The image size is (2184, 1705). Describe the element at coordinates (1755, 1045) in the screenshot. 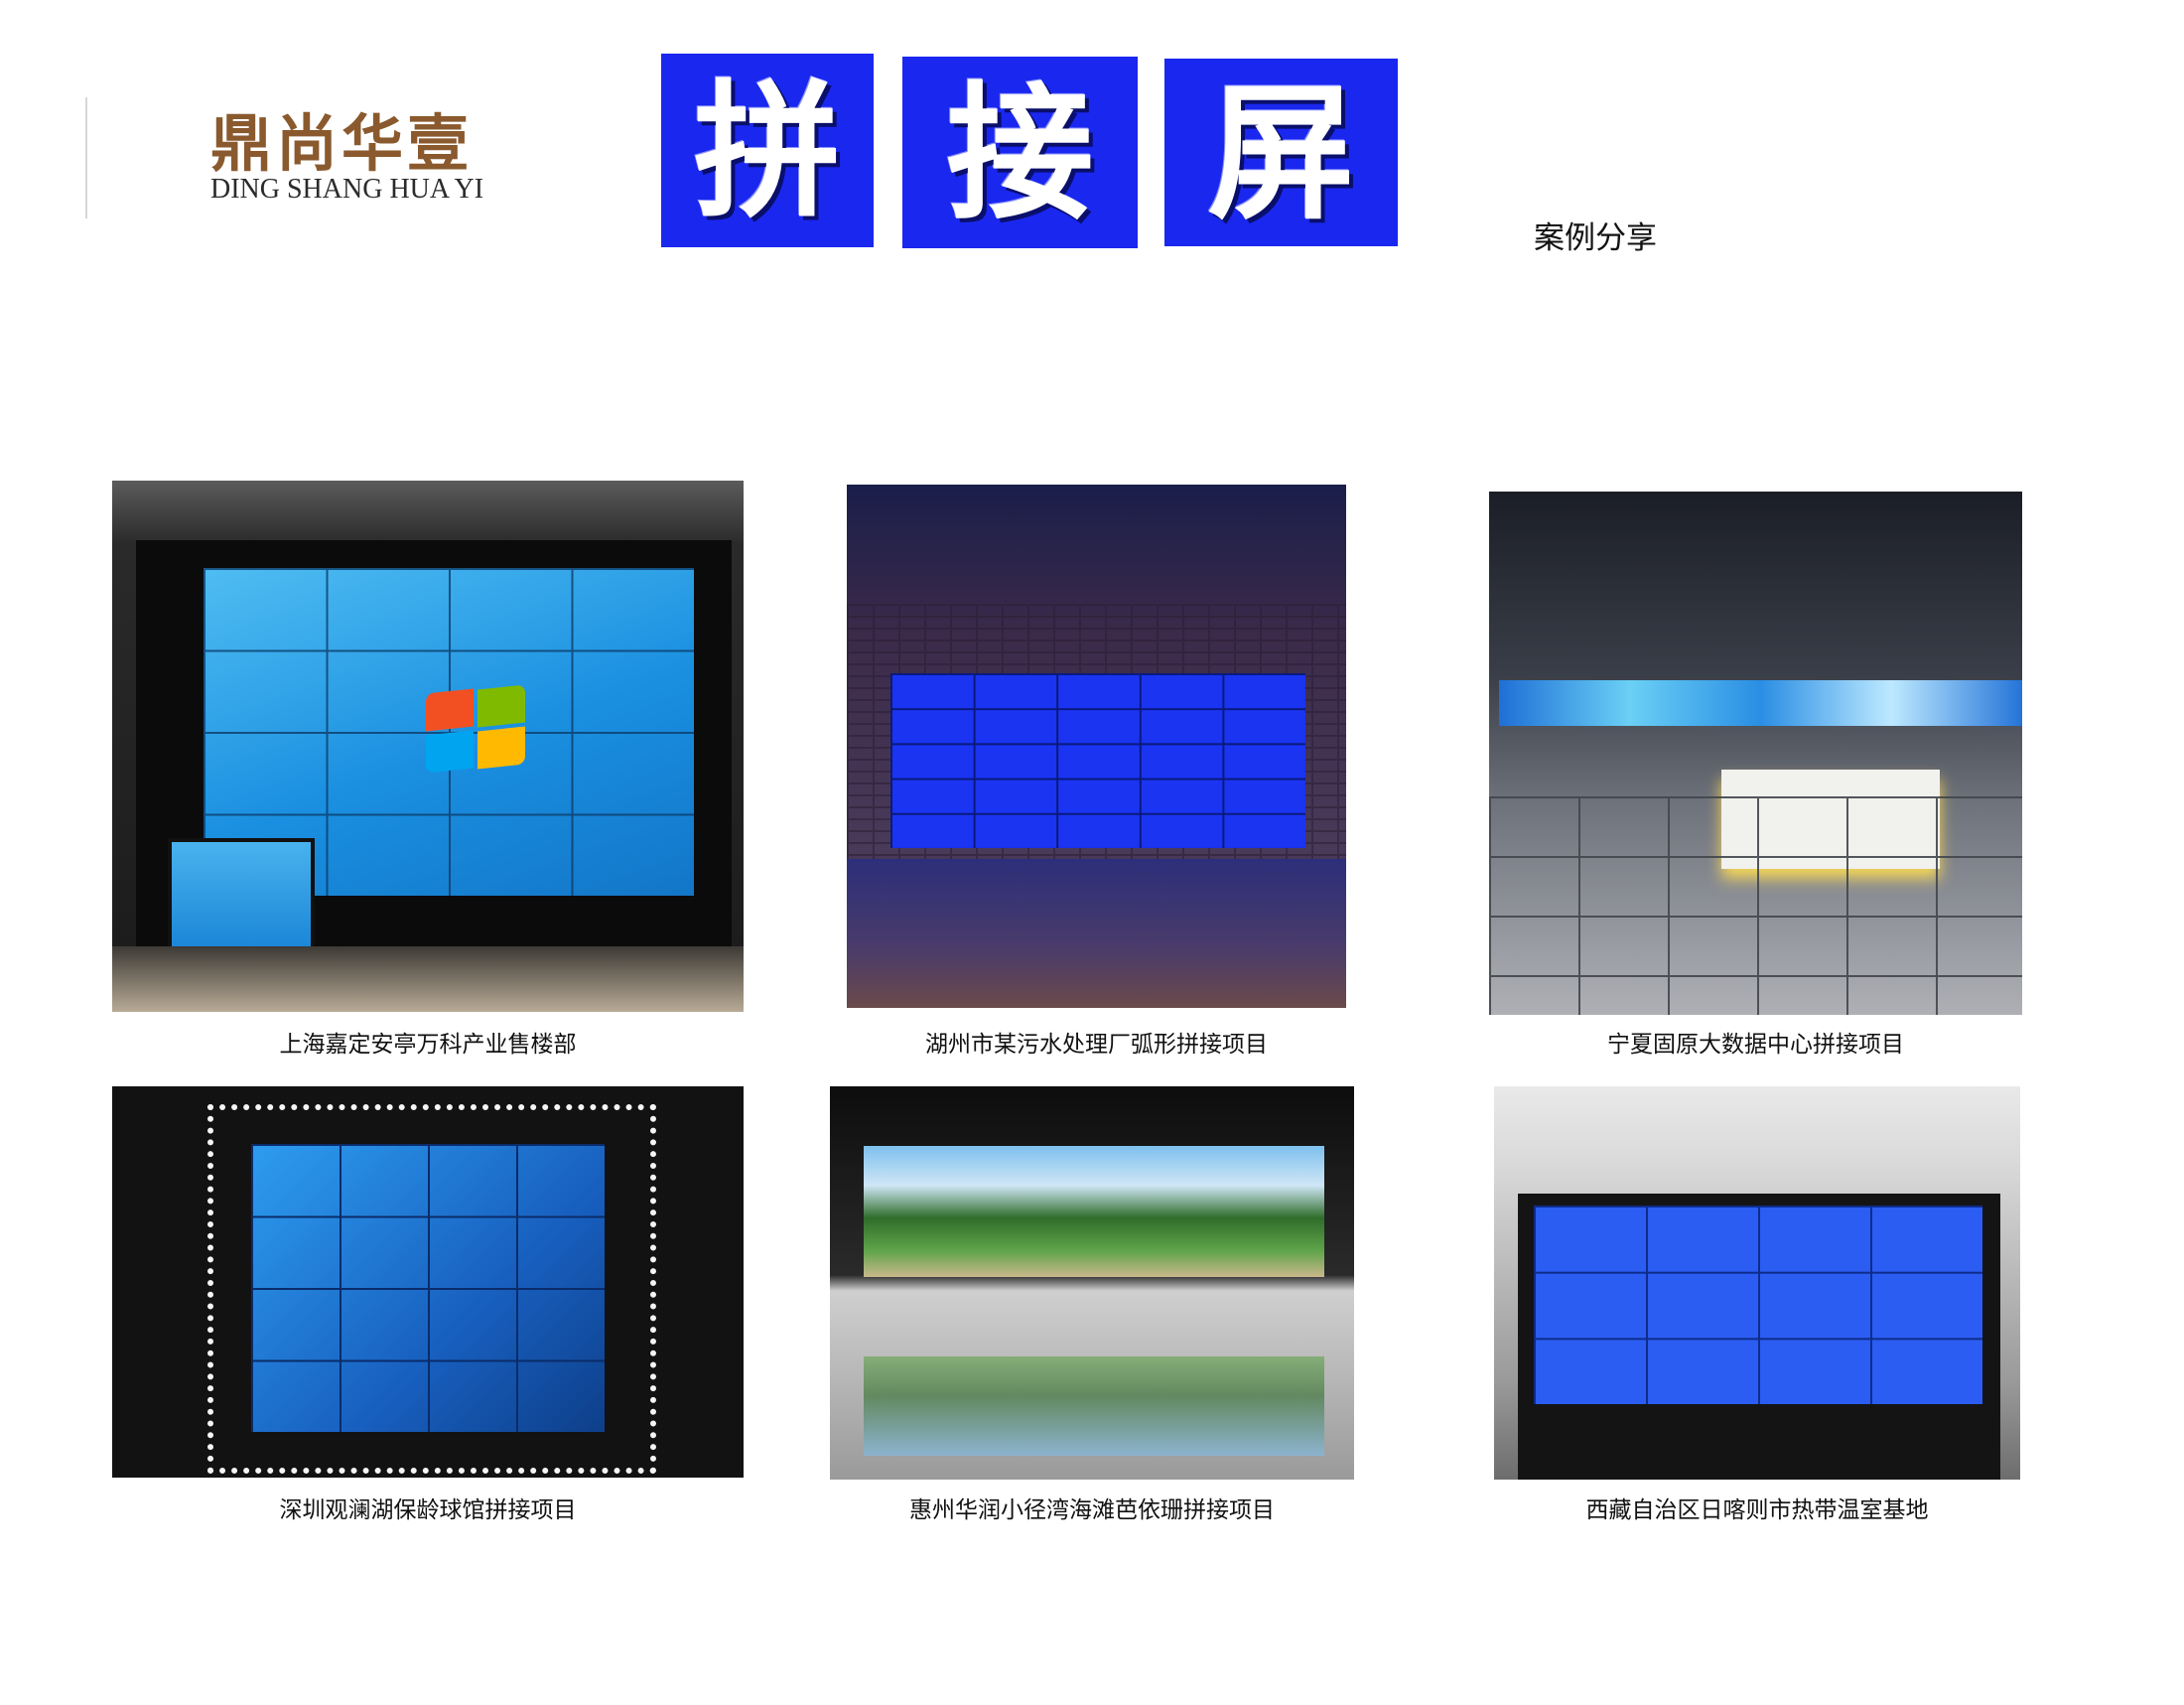

I see `case-caption: 宁夏固原大数据中心拼接项目` at that location.